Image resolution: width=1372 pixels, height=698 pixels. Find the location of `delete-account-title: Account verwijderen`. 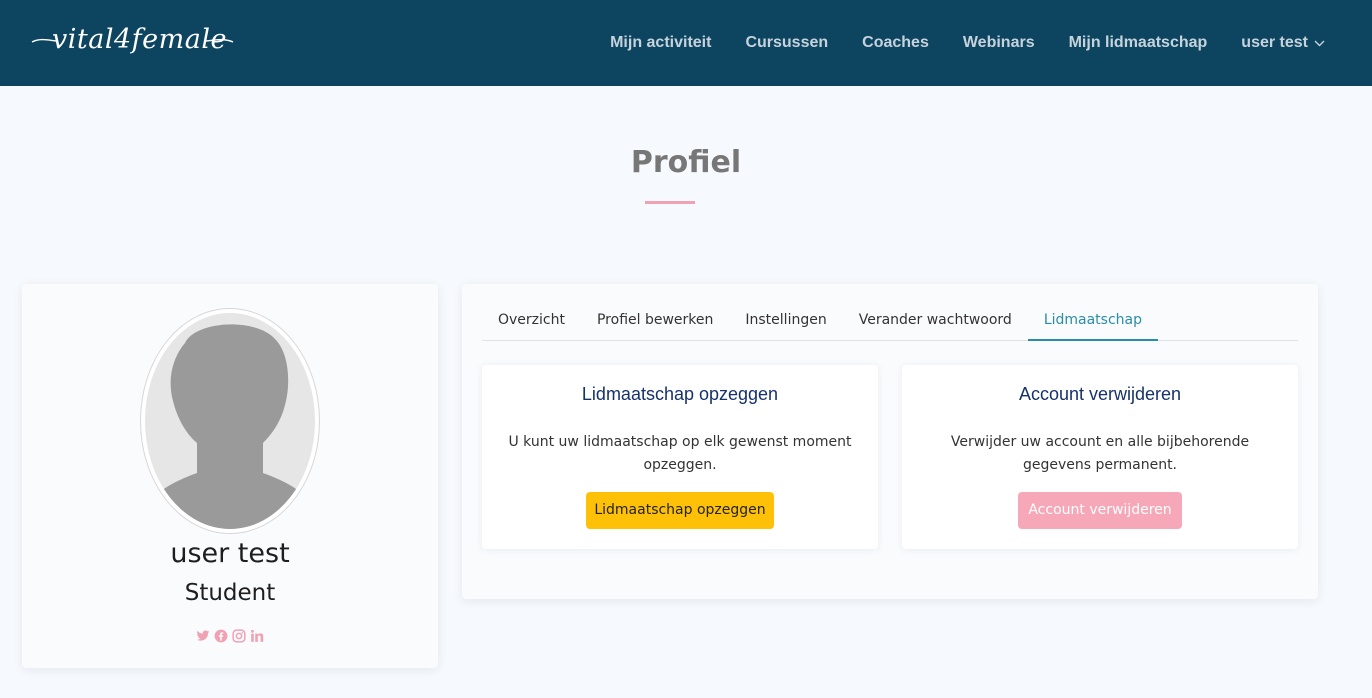

delete-account-title: Account verwijderen is located at coordinates (1100, 394).